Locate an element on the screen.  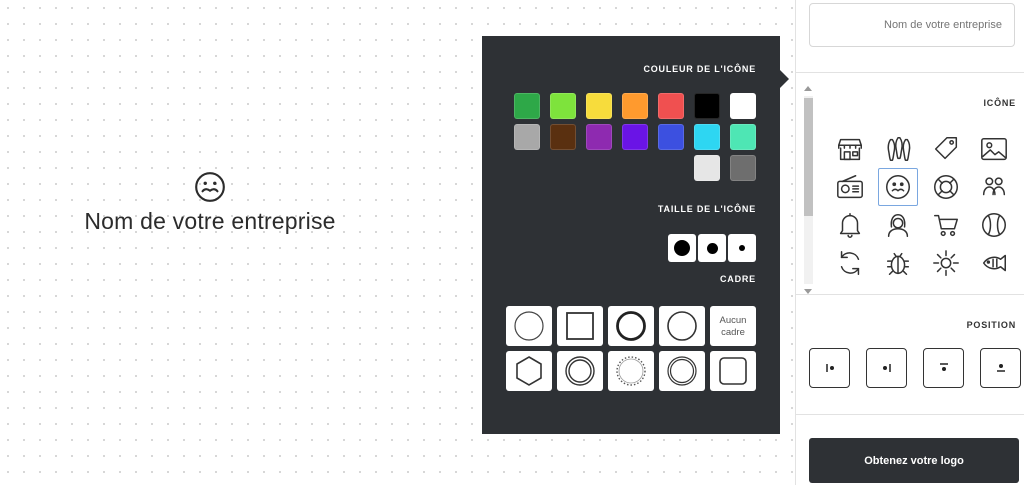
circle-bold-frame-icon is located at coordinates (631, 326).